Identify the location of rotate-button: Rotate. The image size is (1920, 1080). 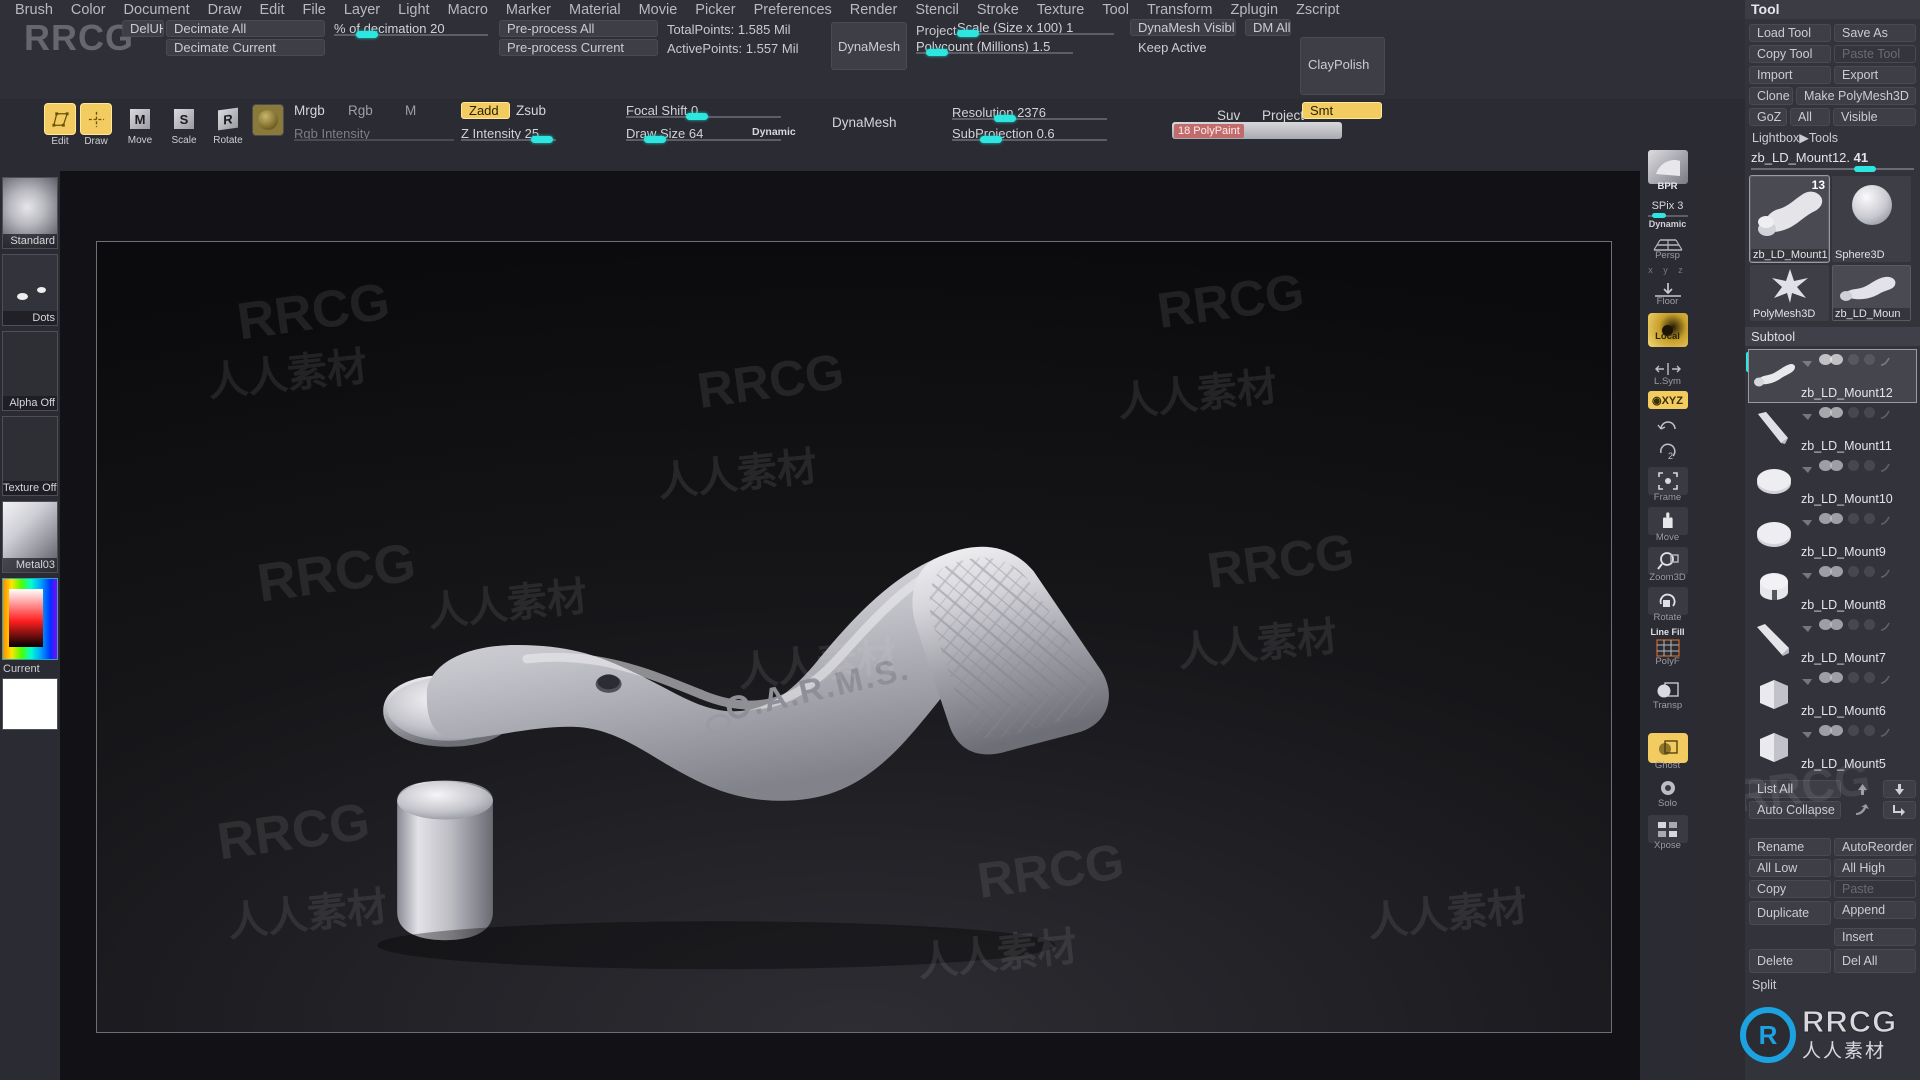
(1668, 605).